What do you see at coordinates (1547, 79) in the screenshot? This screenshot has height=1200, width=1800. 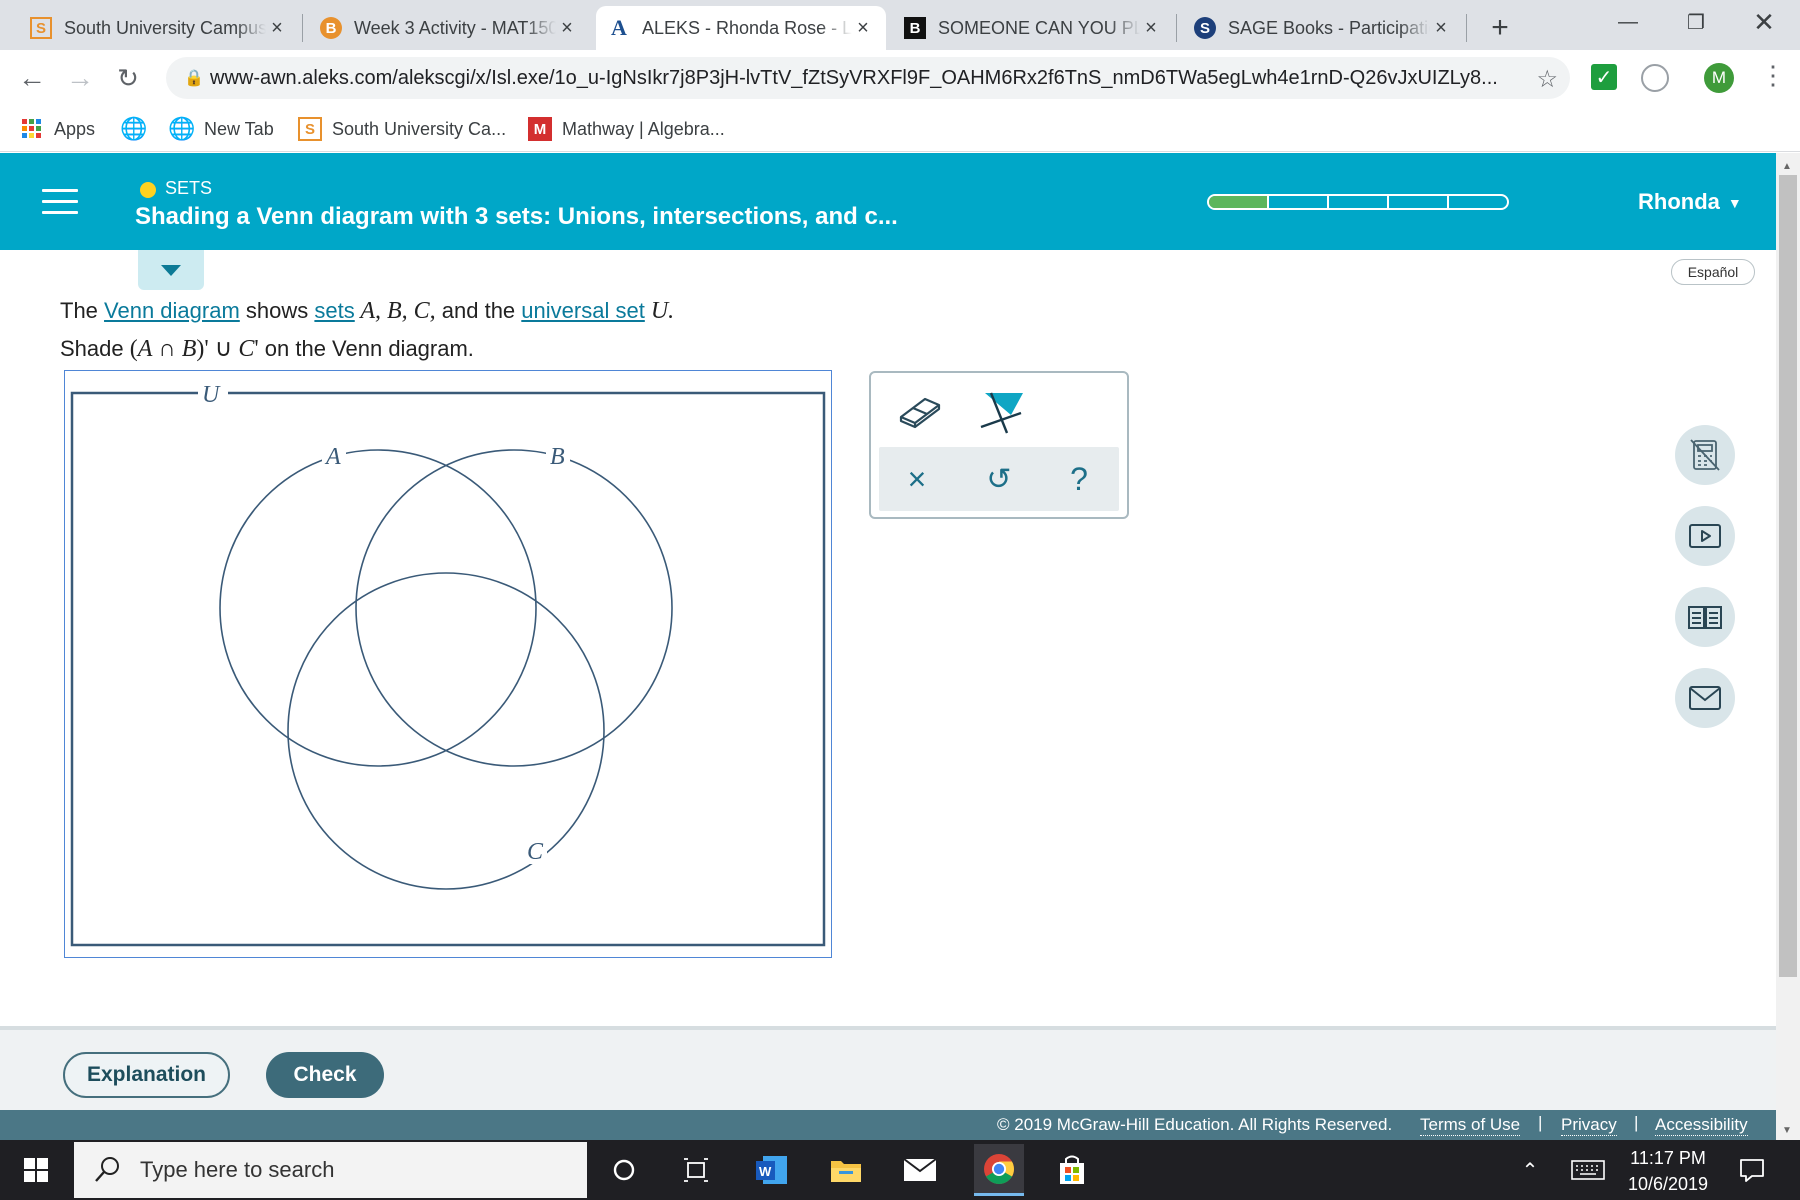 I see `bookmark-star-icon: ☆` at bounding box center [1547, 79].